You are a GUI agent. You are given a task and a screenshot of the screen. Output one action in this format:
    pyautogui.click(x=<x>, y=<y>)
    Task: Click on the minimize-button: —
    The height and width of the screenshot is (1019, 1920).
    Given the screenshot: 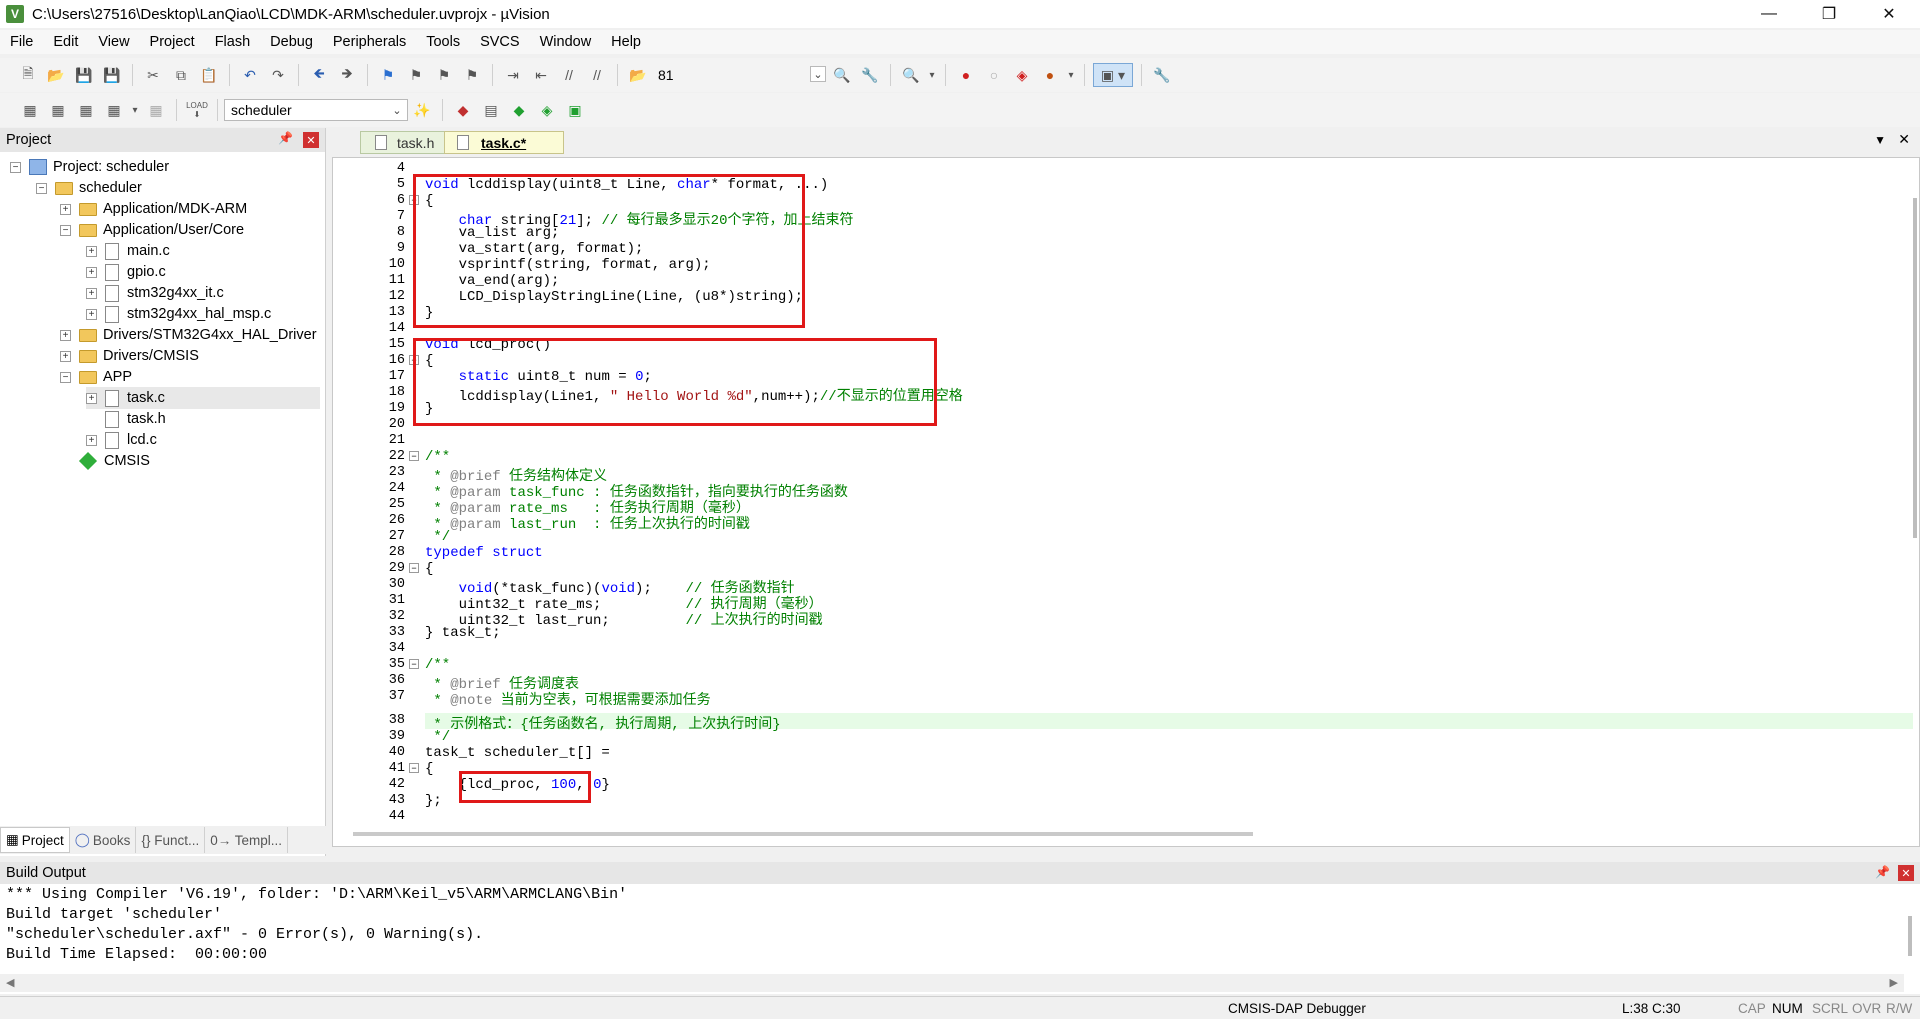 What is the action you would take?
    pyautogui.click(x=1769, y=14)
    